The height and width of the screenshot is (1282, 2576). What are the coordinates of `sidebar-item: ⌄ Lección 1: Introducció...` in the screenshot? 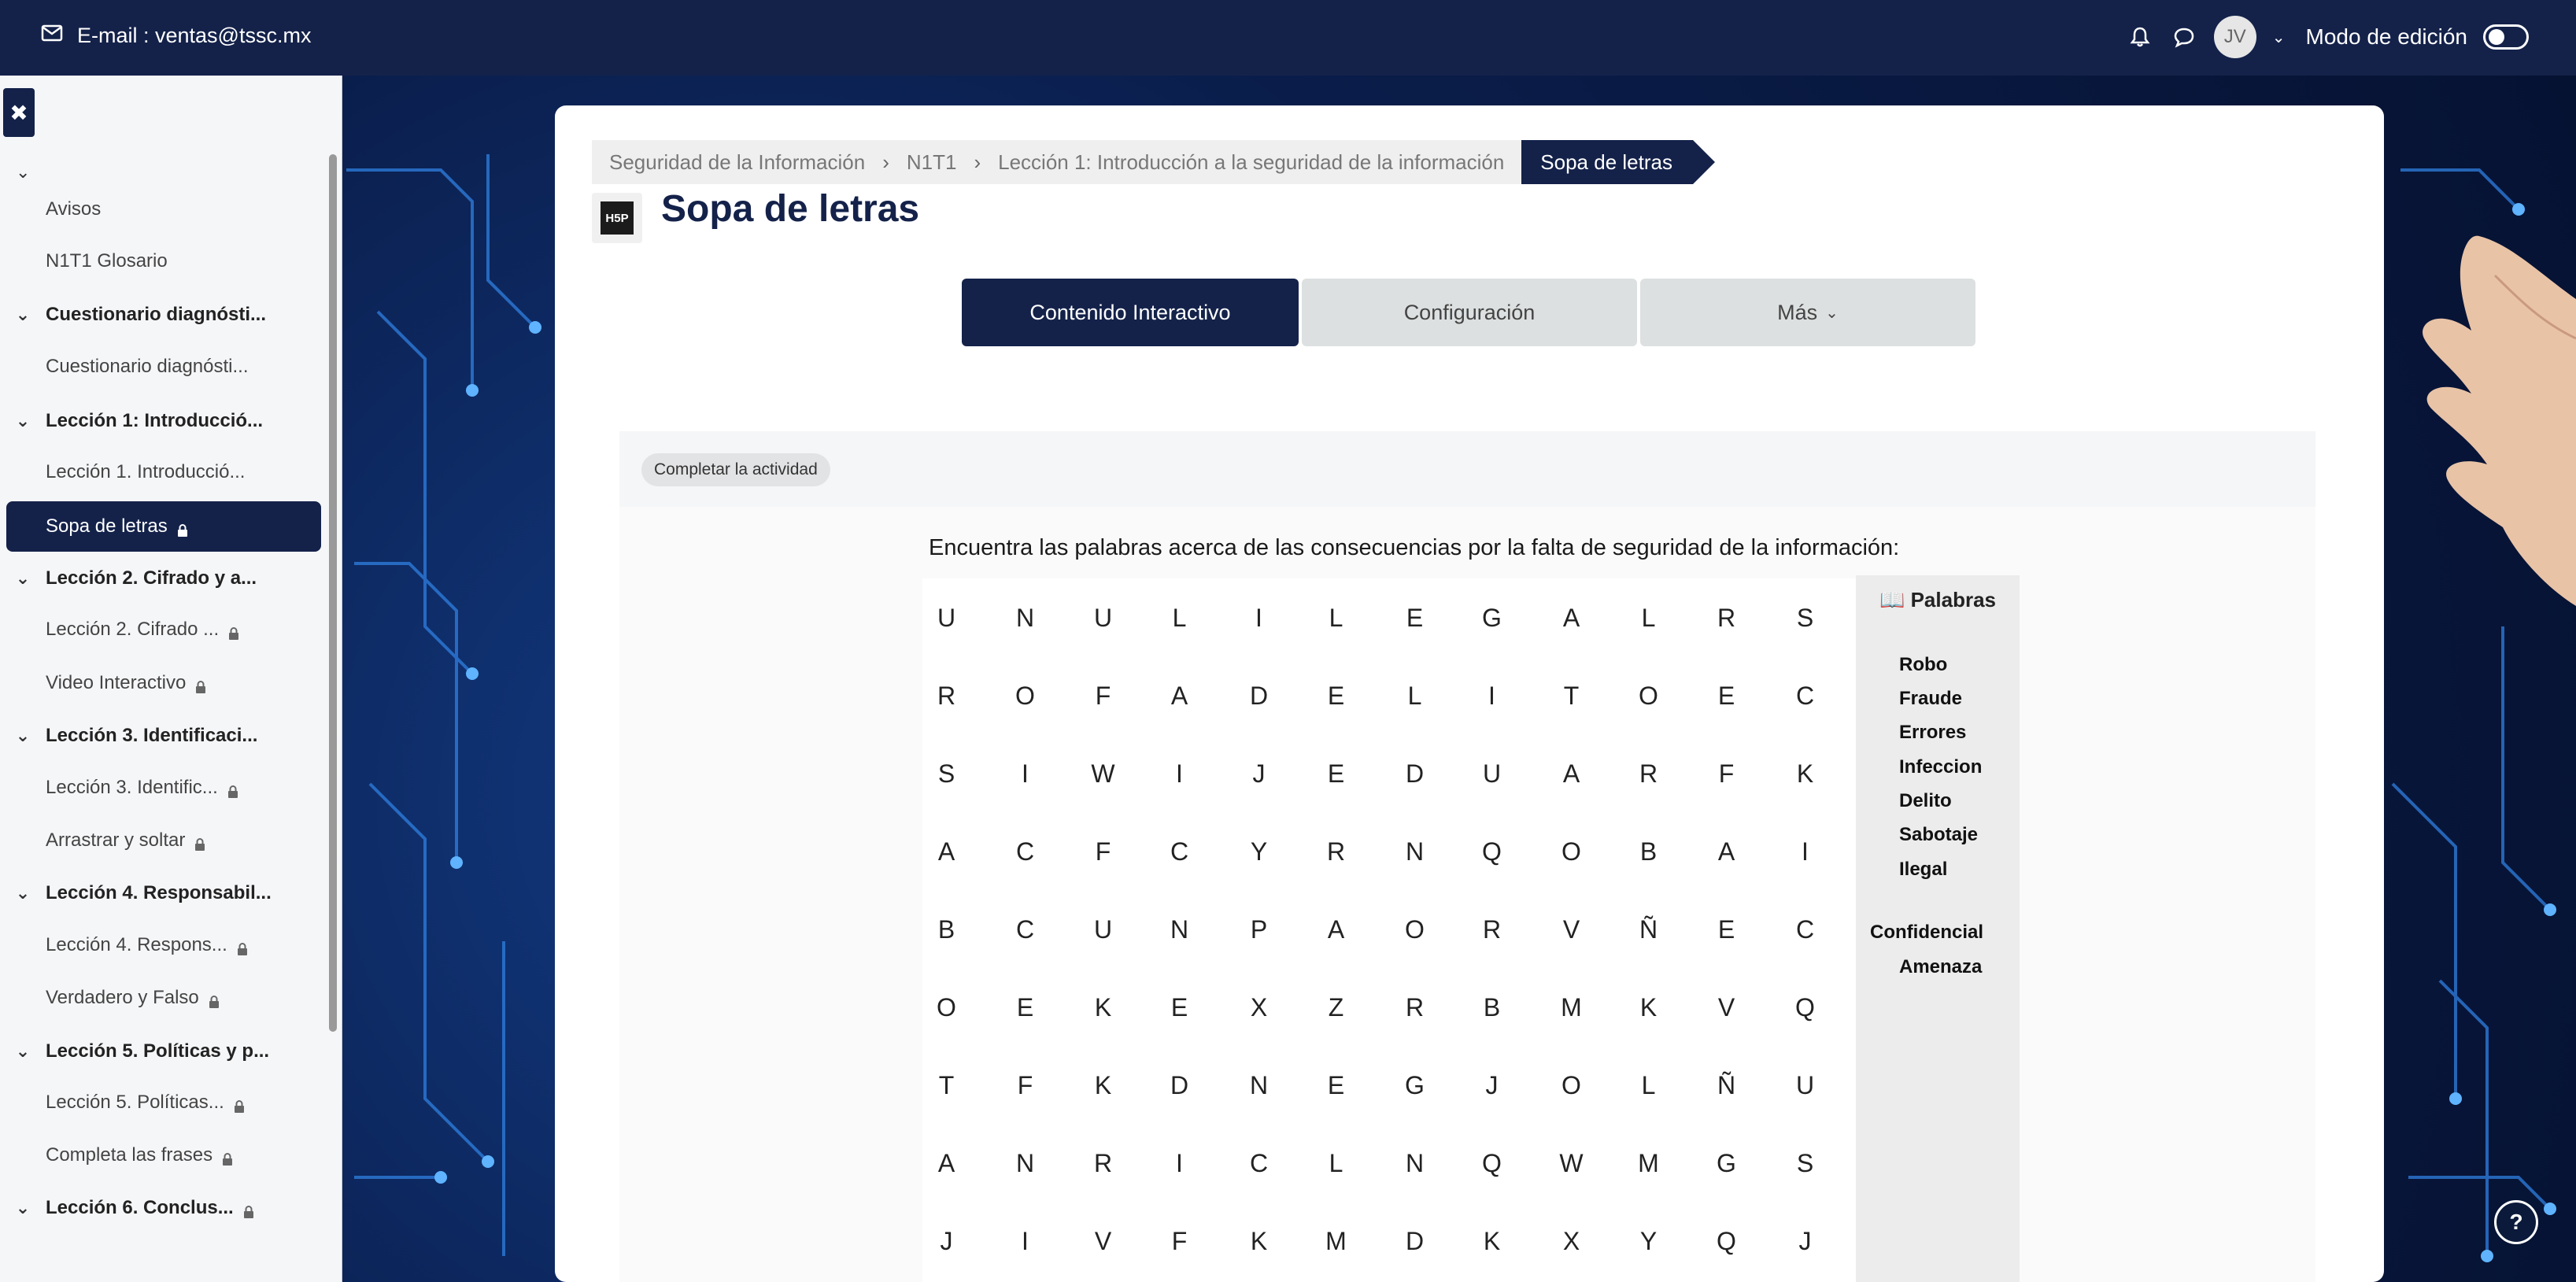 It's located at (165, 421).